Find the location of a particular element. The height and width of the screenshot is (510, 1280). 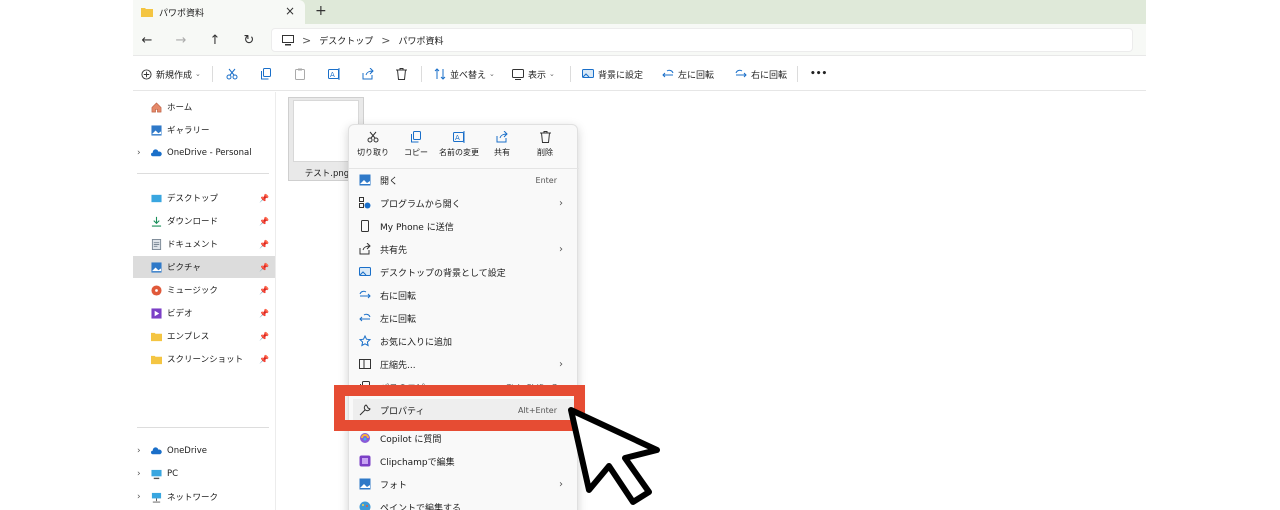

new-button: 新規作成 ⌄ is located at coordinates (171, 74).